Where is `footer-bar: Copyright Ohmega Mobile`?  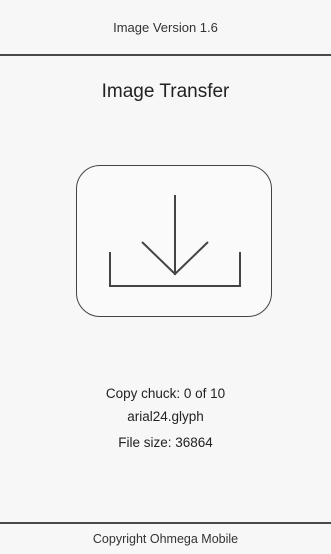 footer-bar: Copyright Ohmega Mobile is located at coordinates (165, 538).